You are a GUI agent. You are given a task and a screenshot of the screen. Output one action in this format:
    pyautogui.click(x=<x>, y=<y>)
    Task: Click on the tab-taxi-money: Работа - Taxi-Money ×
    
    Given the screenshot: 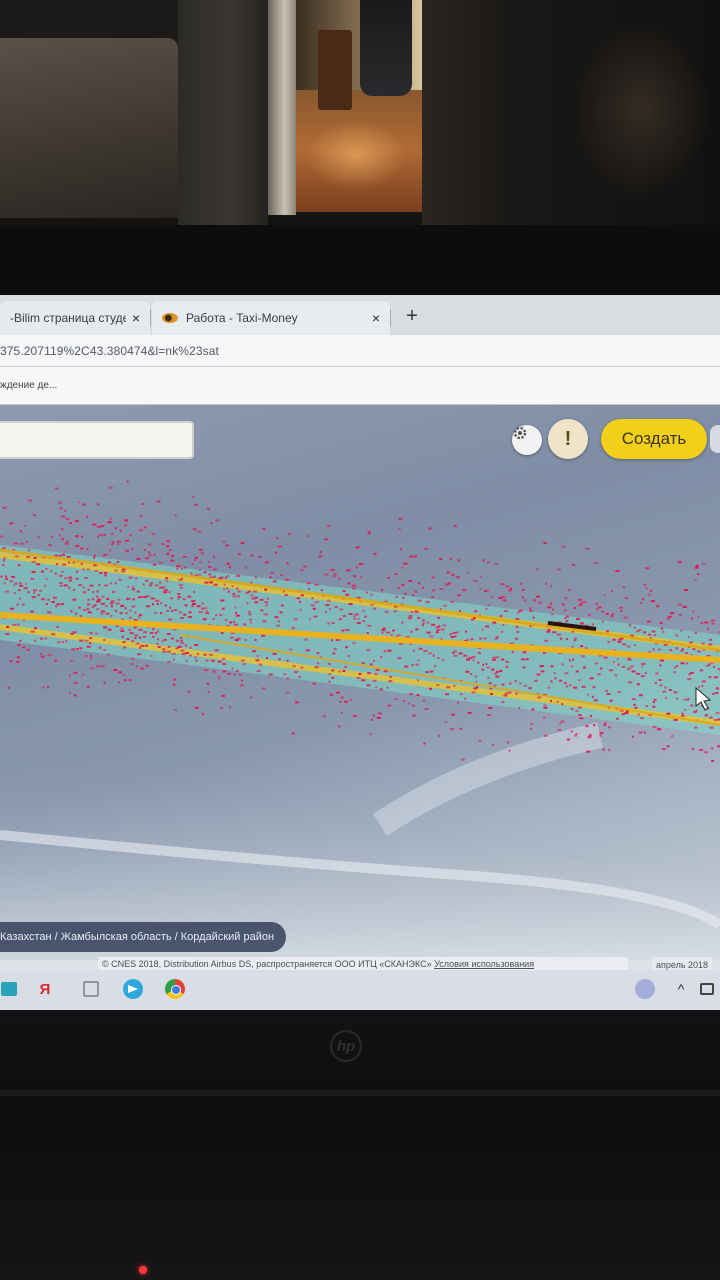 What is the action you would take?
    pyautogui.click(x=271, y=318)
    